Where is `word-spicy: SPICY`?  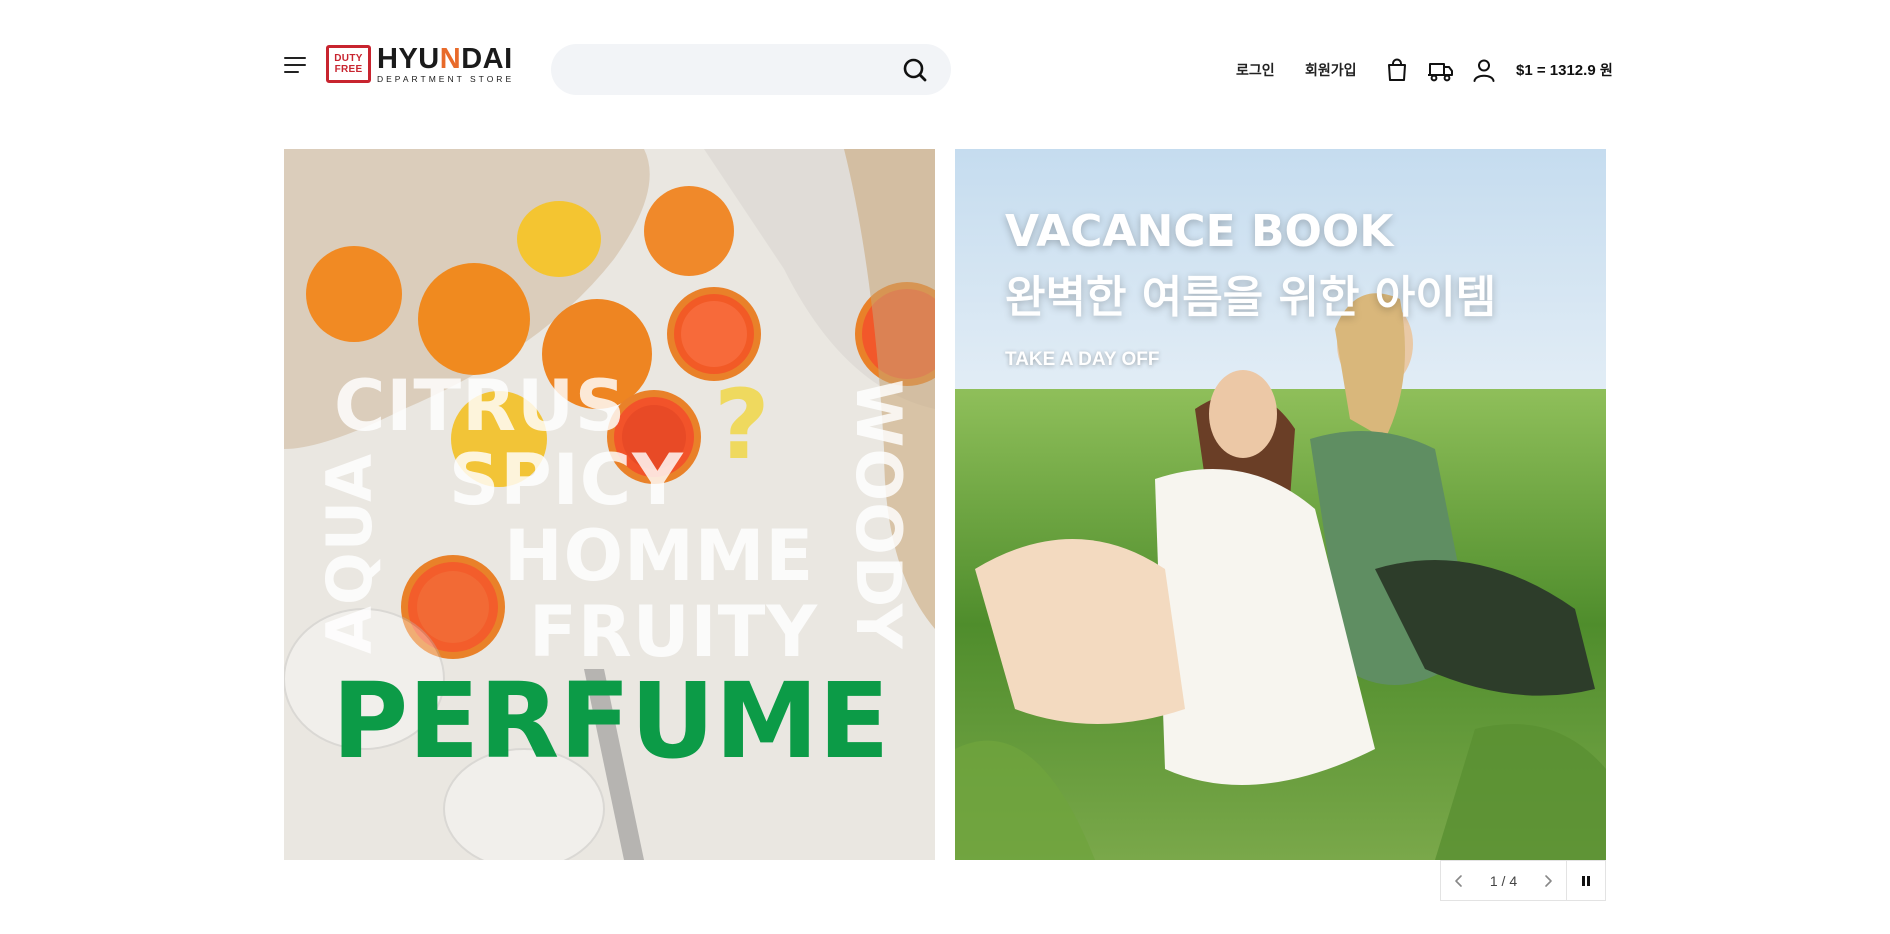
word-spicy: SPICY is located at coordinates (566, 480).